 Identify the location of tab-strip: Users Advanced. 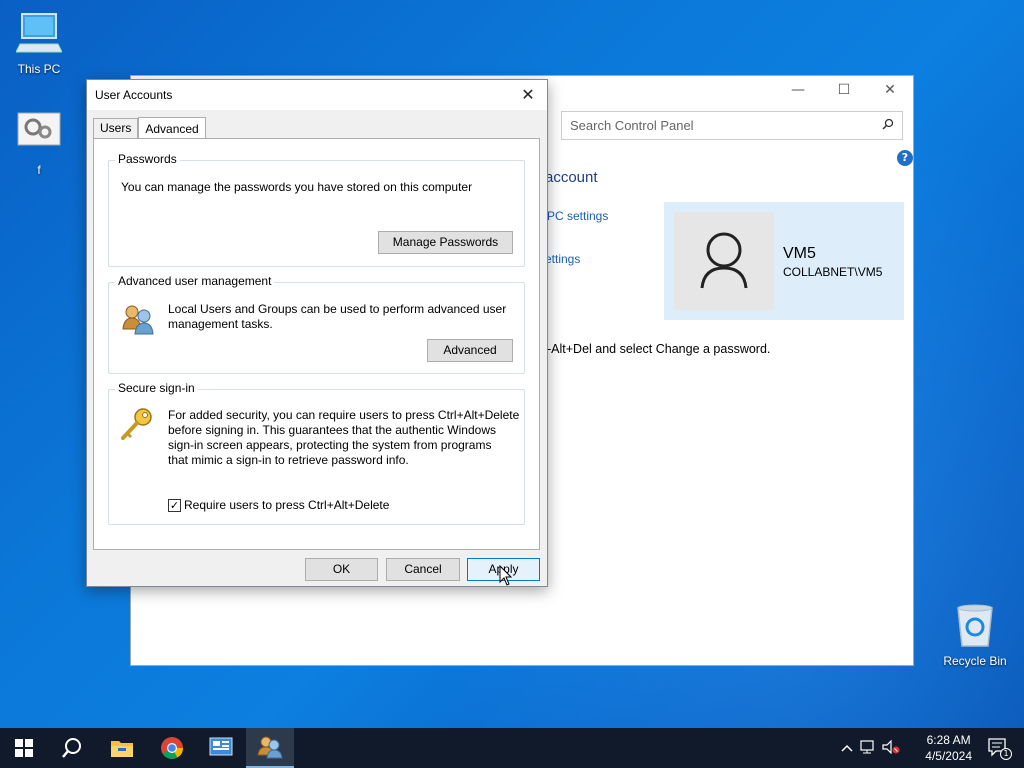
(149, 127).